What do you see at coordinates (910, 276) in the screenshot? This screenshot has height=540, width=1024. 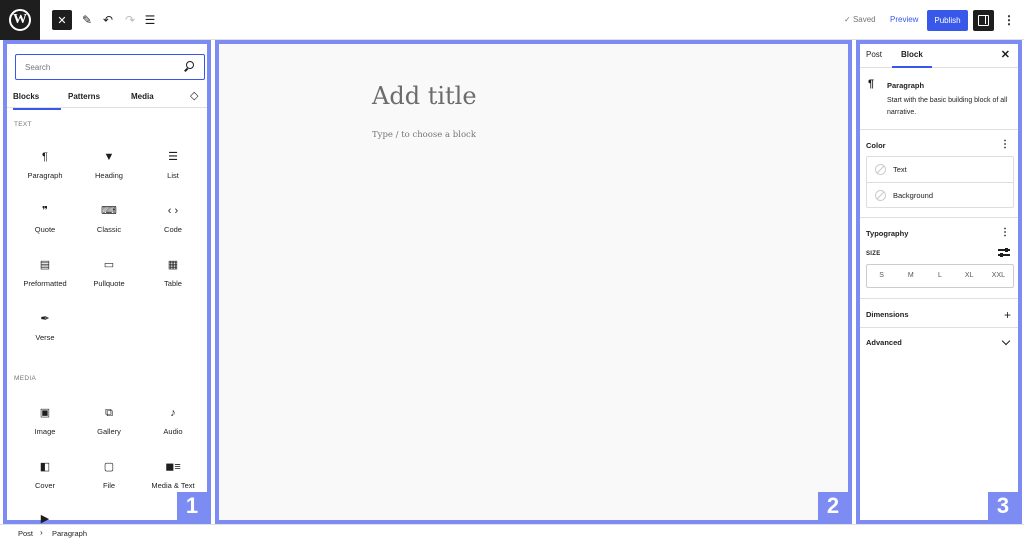 I see `font-size-m: M` at bounding box center [910, 276].